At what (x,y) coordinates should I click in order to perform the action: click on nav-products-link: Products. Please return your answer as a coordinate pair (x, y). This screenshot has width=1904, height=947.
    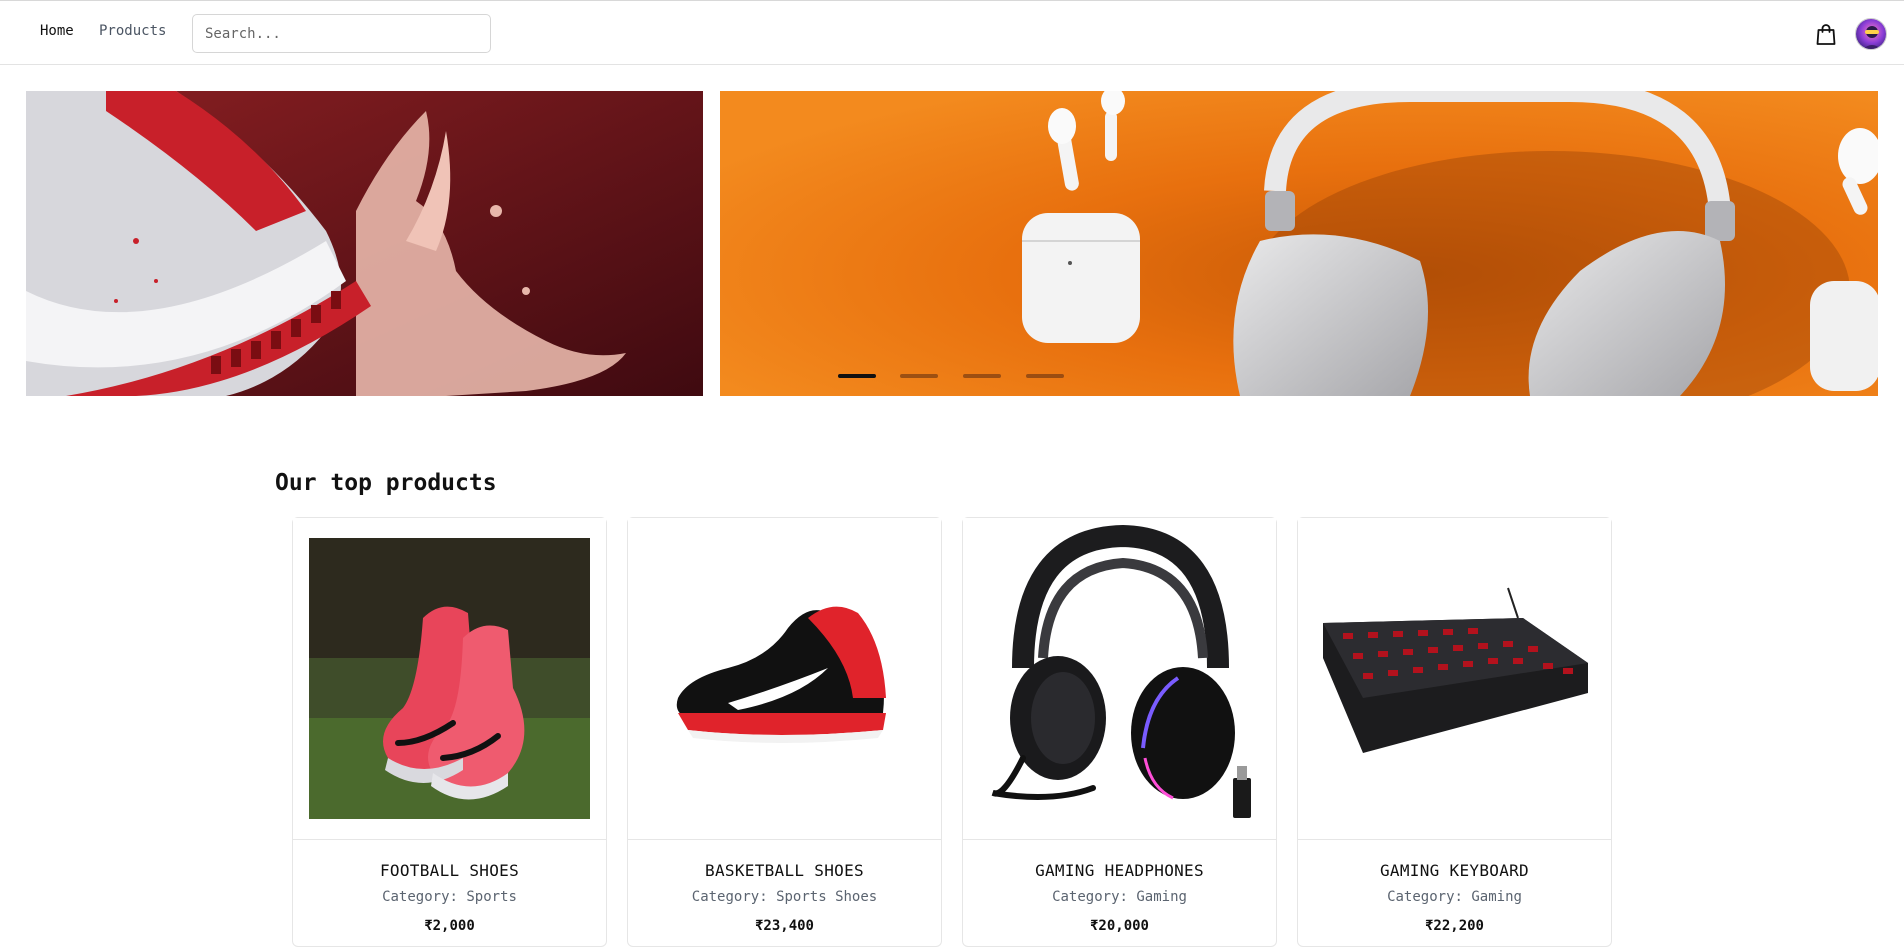
    Looking at the image, I should click on (132, 31).